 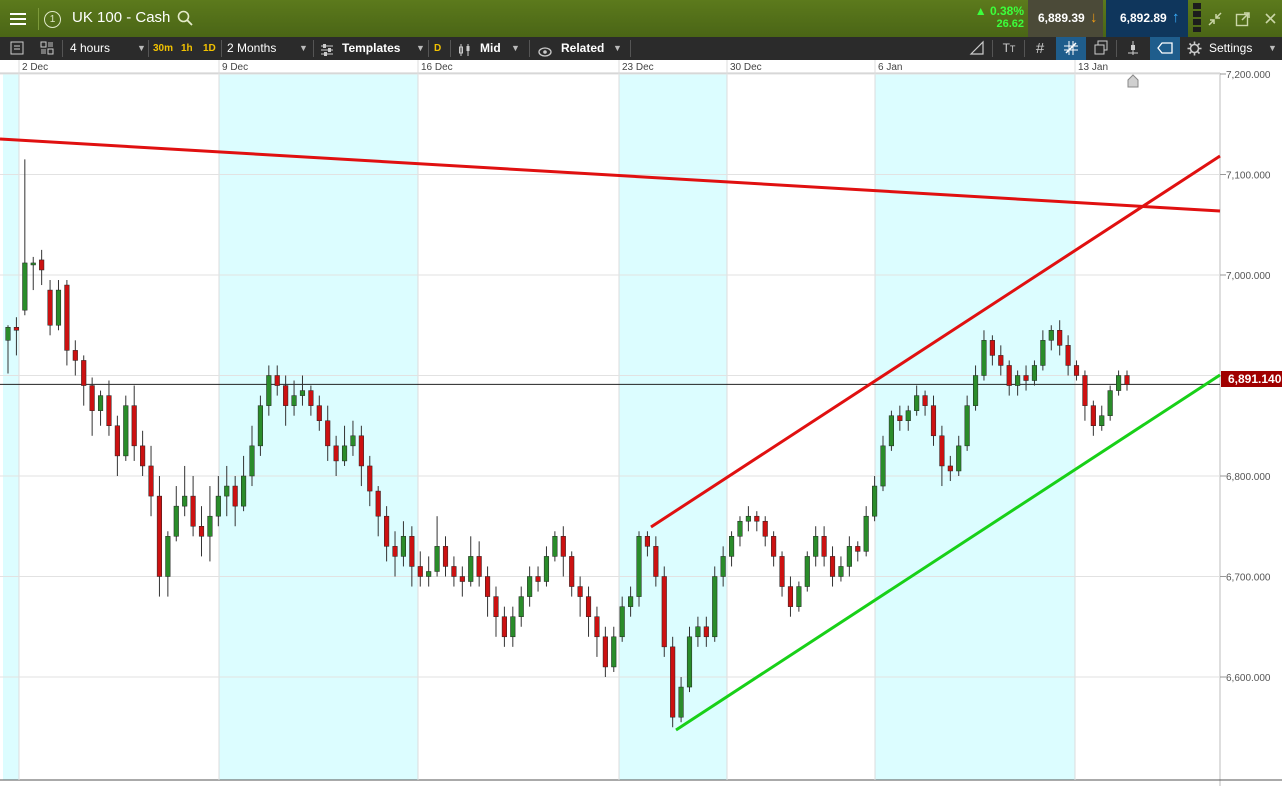 I want to click on search-icon, so click(x=185, y=18).